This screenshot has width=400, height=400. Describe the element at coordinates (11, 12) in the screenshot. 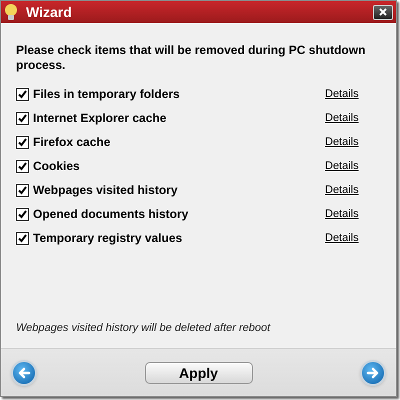

I see `lightbulb-icon` at that location.